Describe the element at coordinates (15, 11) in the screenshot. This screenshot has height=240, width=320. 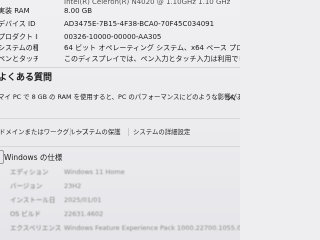
I see `spec-label: 実装 RAM` at that location.